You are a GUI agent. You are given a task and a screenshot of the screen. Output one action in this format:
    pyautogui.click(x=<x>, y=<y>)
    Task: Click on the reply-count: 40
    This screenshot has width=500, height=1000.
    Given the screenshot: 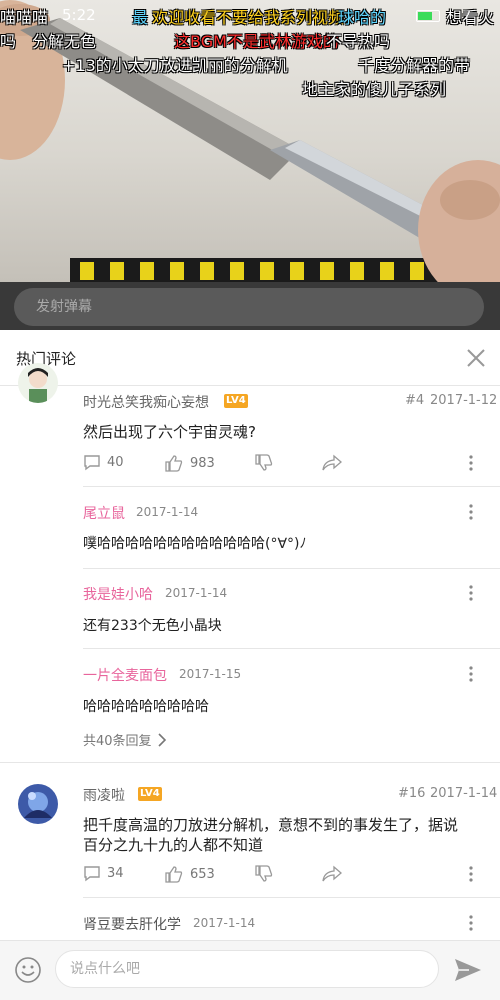 What is the action you would take?
    pyautogui.click(x=115, y=462)
    